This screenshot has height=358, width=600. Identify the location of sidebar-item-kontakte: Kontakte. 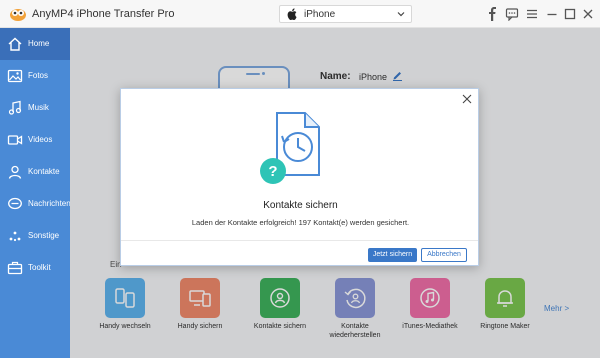
(35, 172).